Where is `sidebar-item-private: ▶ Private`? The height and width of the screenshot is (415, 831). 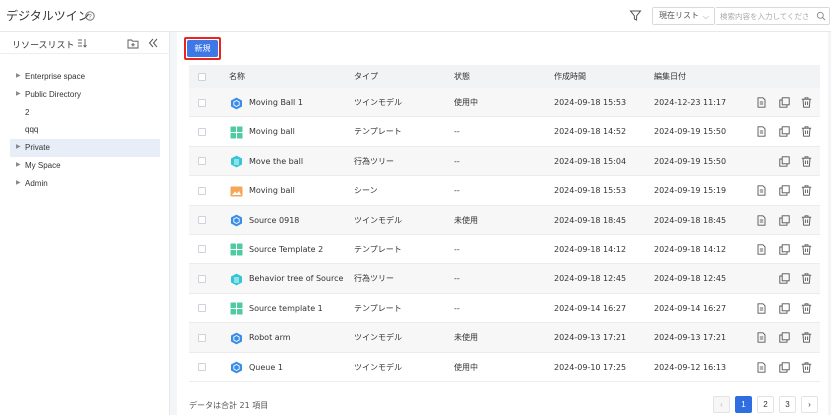
sidebar-item-private: ▶ Private is located at coordinates (85, 148).